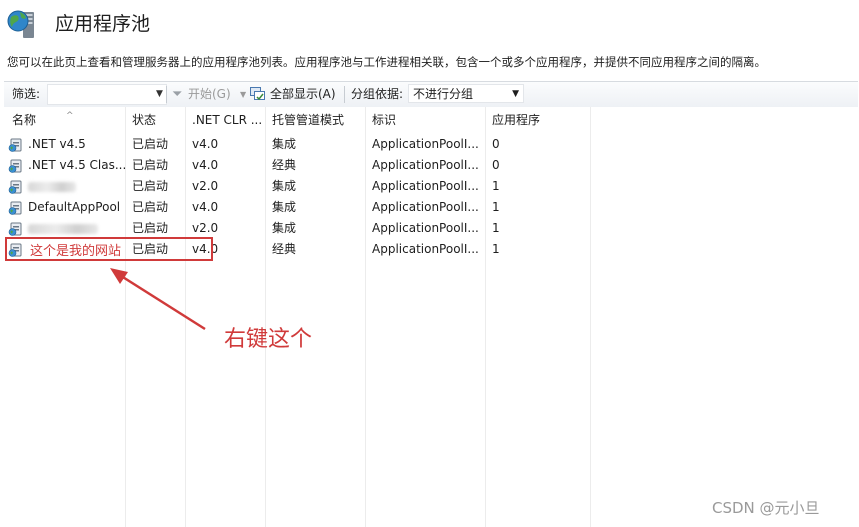 The height and width of the screenshot is (527, 859). Describe the element at coordinates (158, 299) in the screenshot. I see `annotation-arrow` at that location.